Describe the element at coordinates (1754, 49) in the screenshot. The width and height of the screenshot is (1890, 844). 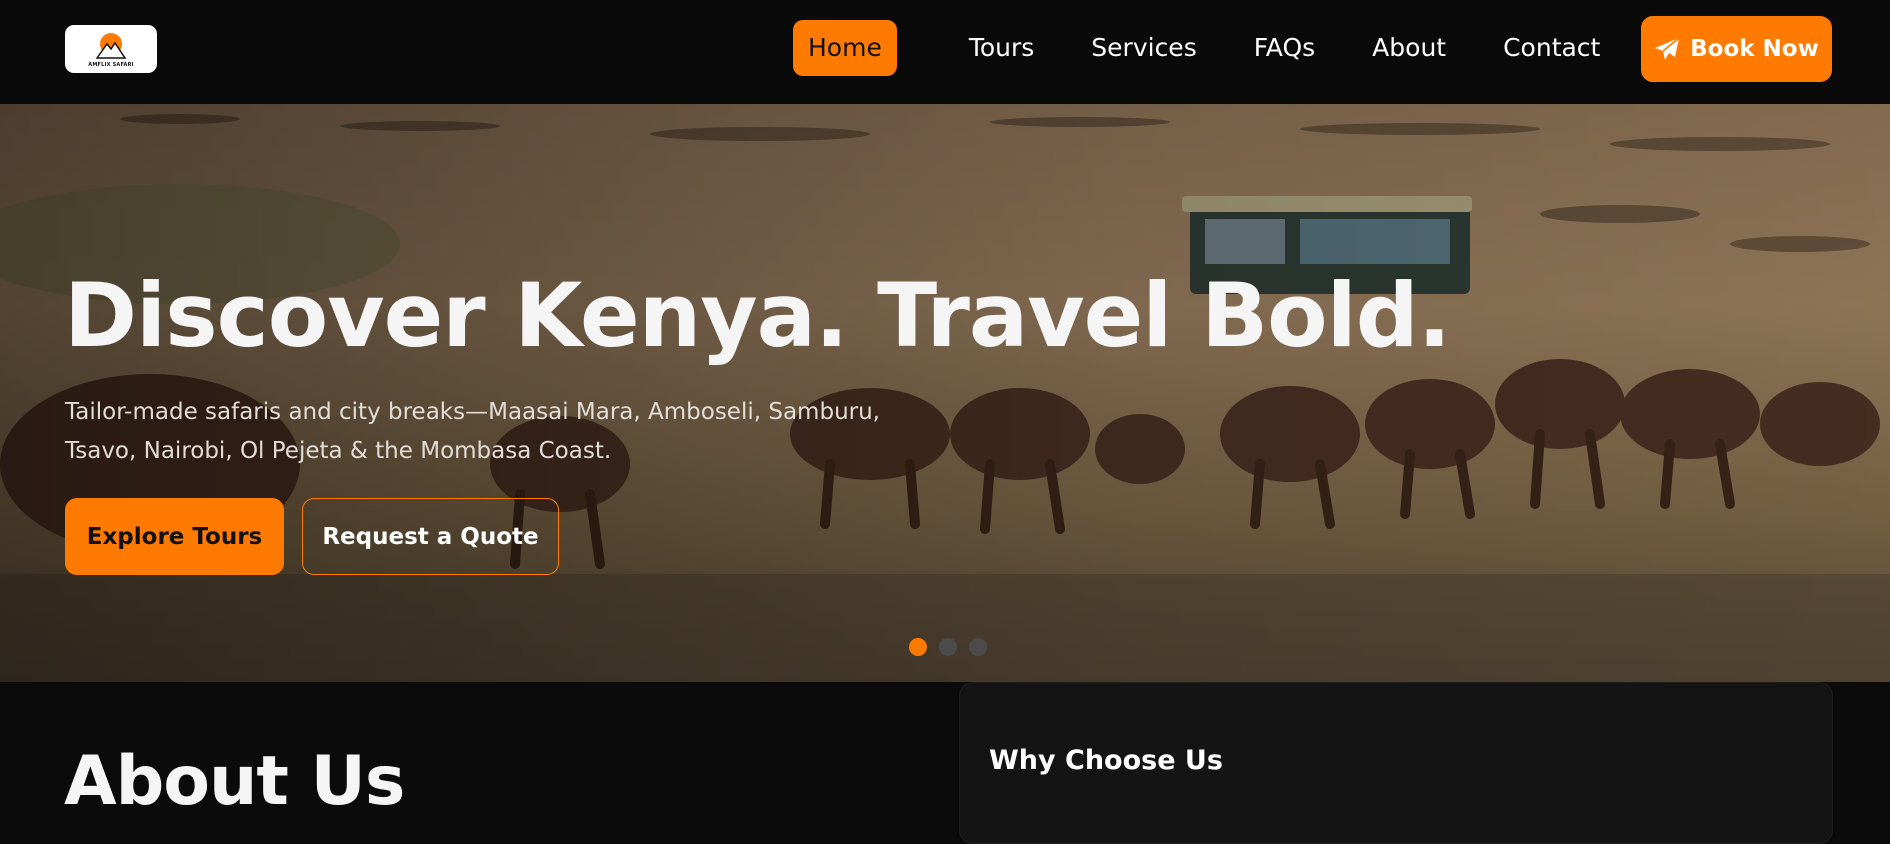
I see `book-now-label: Book Now` at that location.